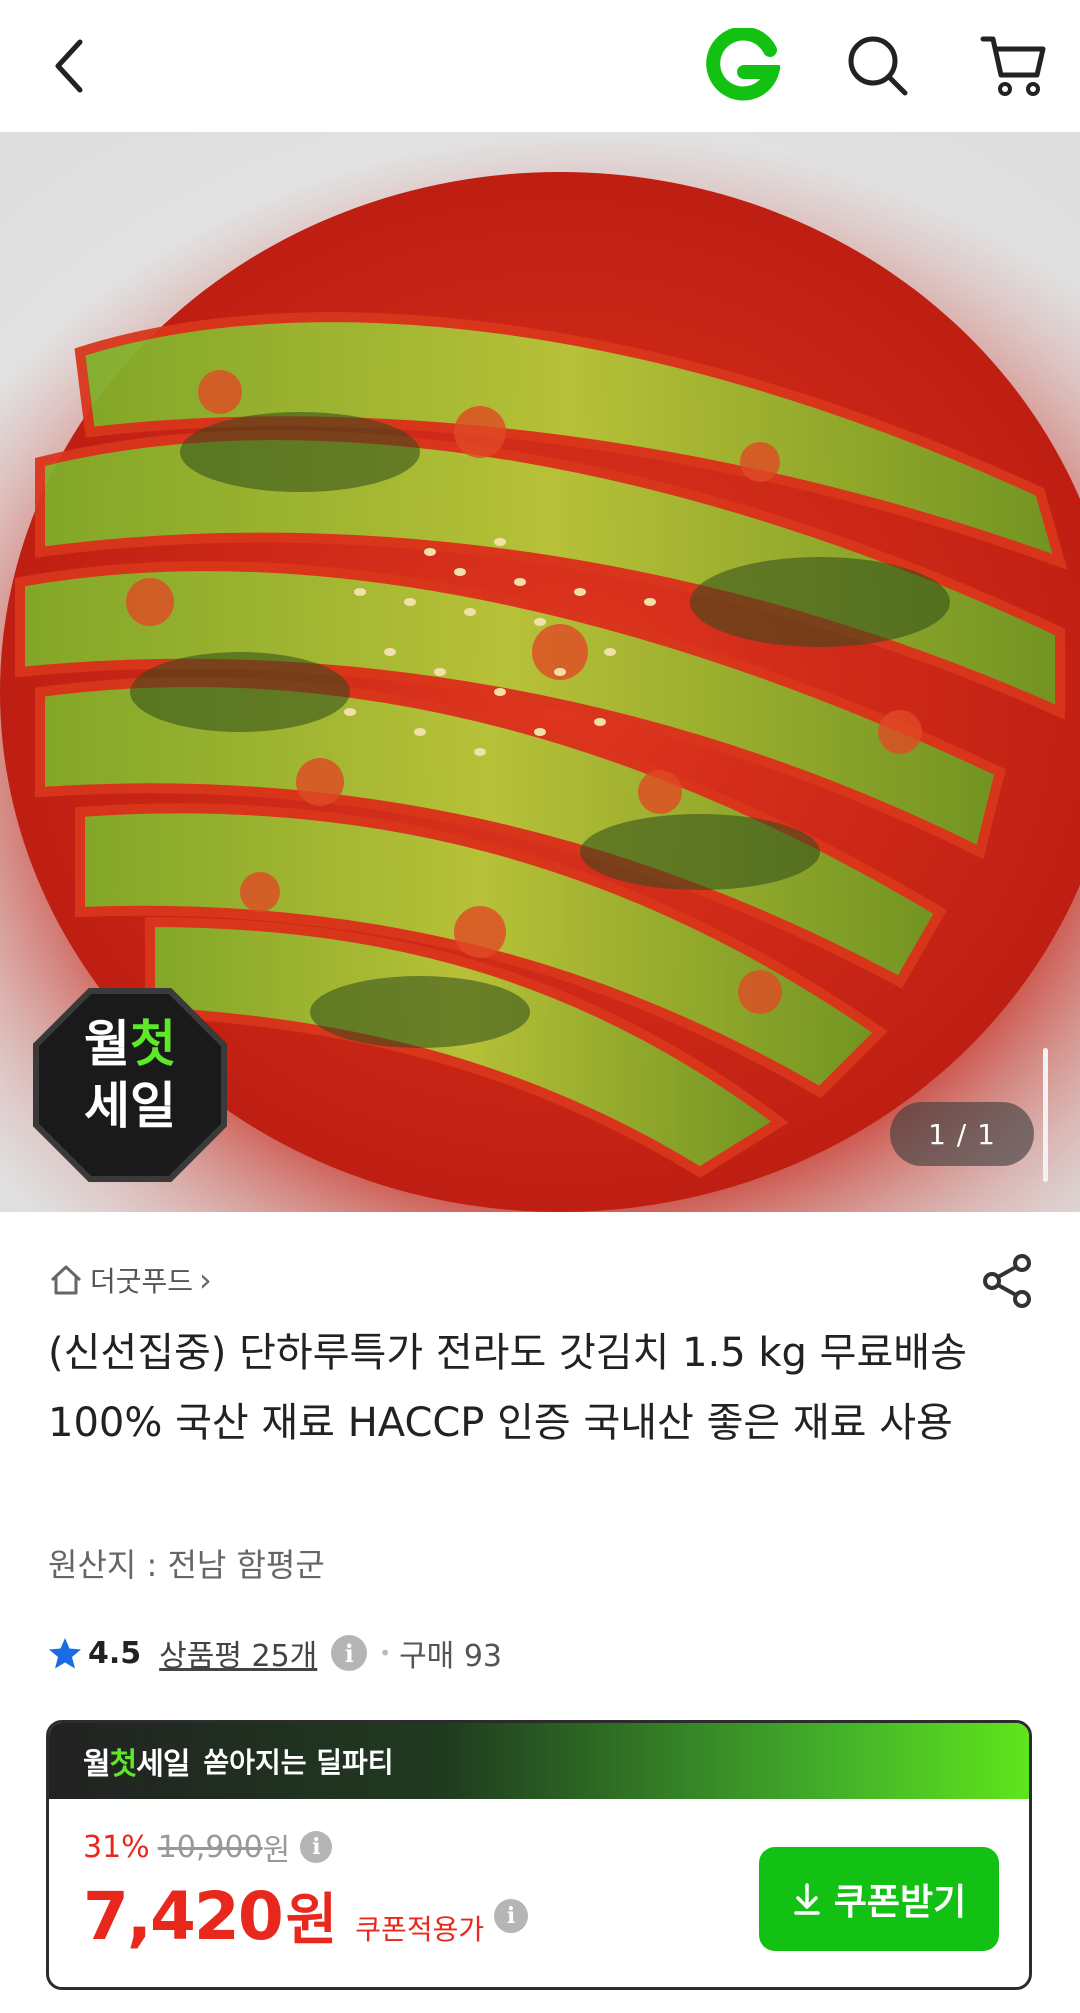  What do you see at coordinates (1045, 1115) in the screenshot?
I see `gallery-scroll-indicator` at bounding box center [1045, 1115].